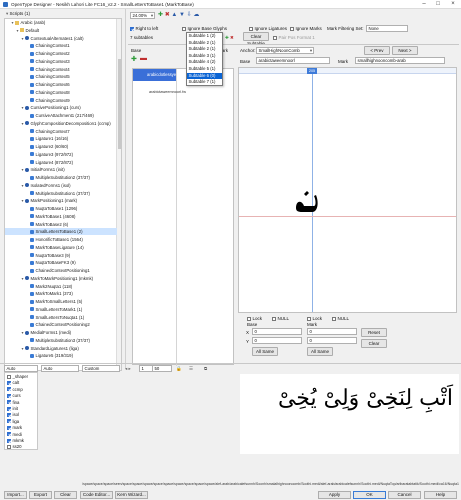 This screenshot has width=461, height=500. Describe the element at coordinates (143, 58) in the screenshot. I see `remove-base-icon: ▬` at that location.